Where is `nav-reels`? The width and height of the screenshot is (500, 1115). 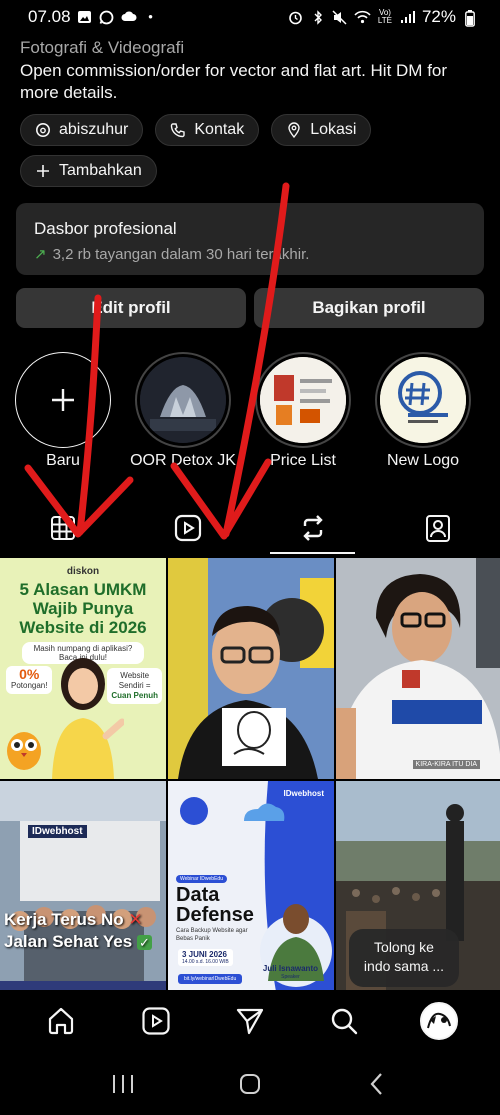 nav-reels is located at coordinates (156, 1021).